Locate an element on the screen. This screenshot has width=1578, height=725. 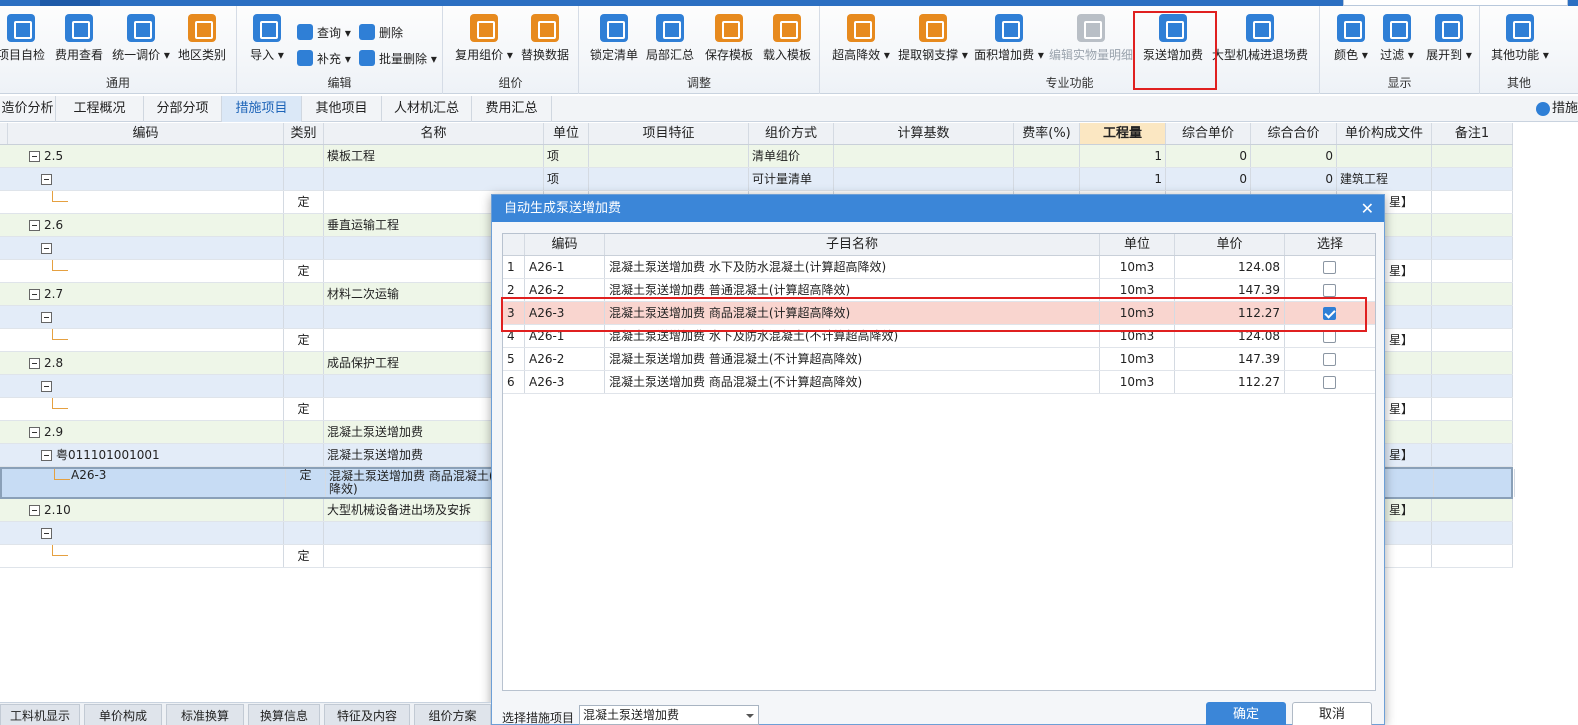
query-button: 查询 ▾ is located at coordinates (324, 32).